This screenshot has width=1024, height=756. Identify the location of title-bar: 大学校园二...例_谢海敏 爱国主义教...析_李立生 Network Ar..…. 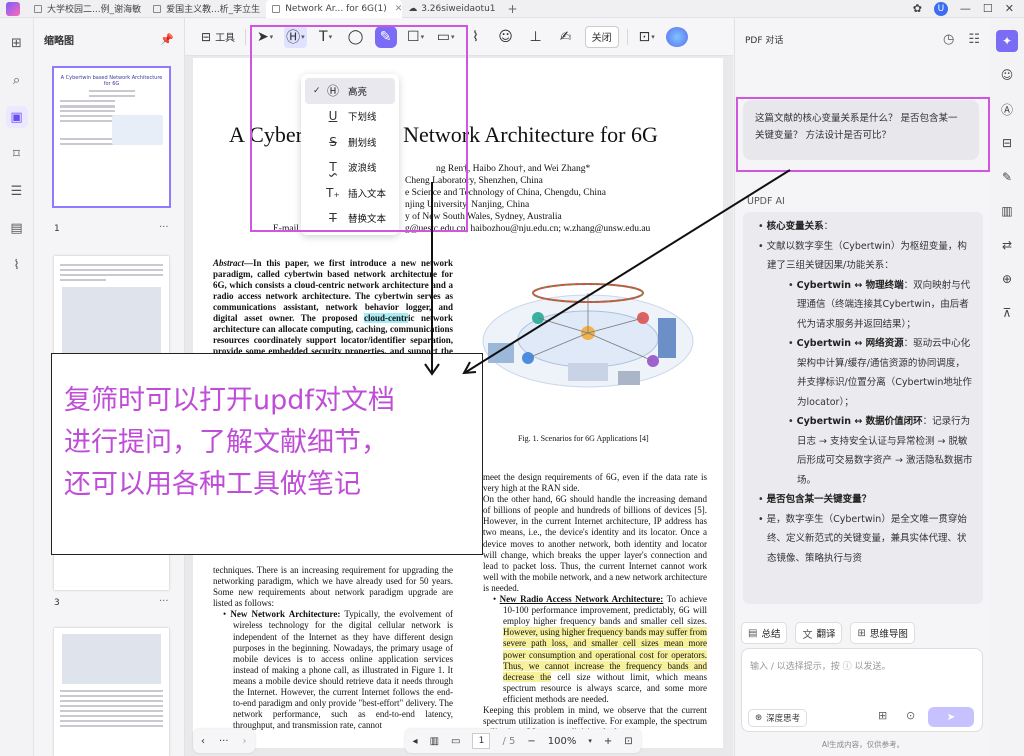
(512, 9).